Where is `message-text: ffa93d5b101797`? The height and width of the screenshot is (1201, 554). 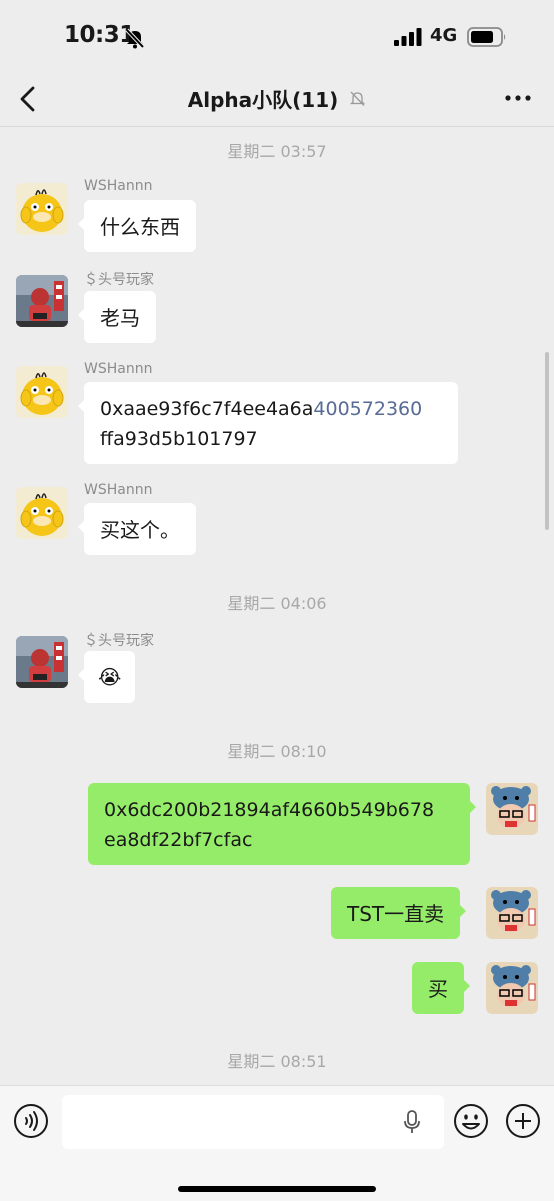 message-text: ffa93d5b101797 is located at coordinates (179, 439).